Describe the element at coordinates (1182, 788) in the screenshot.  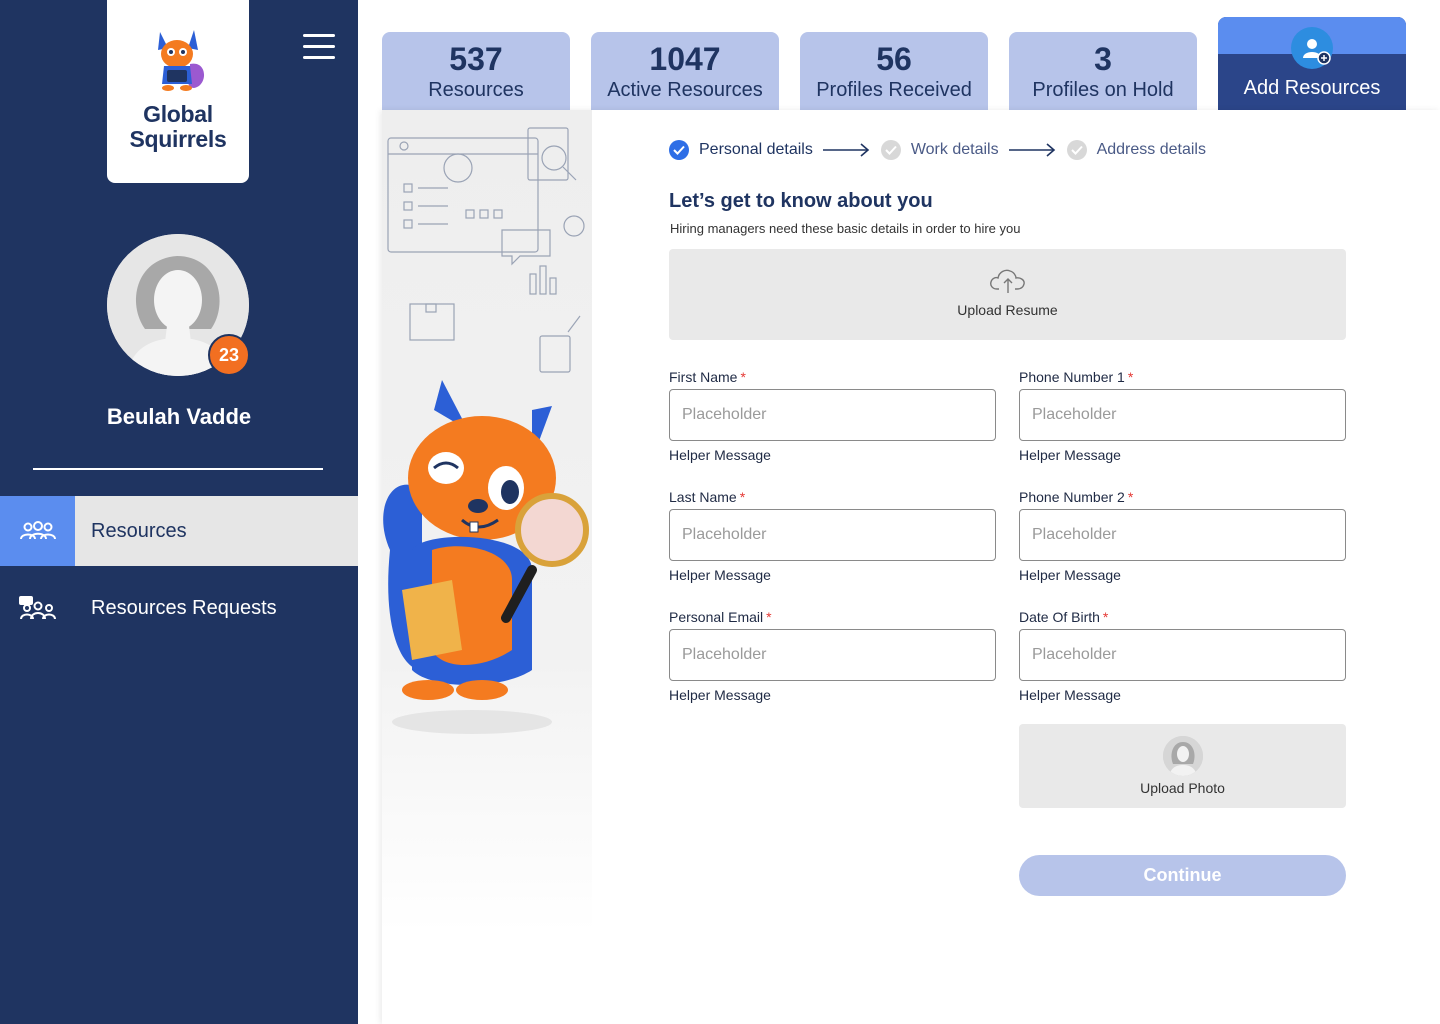
I see `upload-photo-label: Upload Photo` at that location.